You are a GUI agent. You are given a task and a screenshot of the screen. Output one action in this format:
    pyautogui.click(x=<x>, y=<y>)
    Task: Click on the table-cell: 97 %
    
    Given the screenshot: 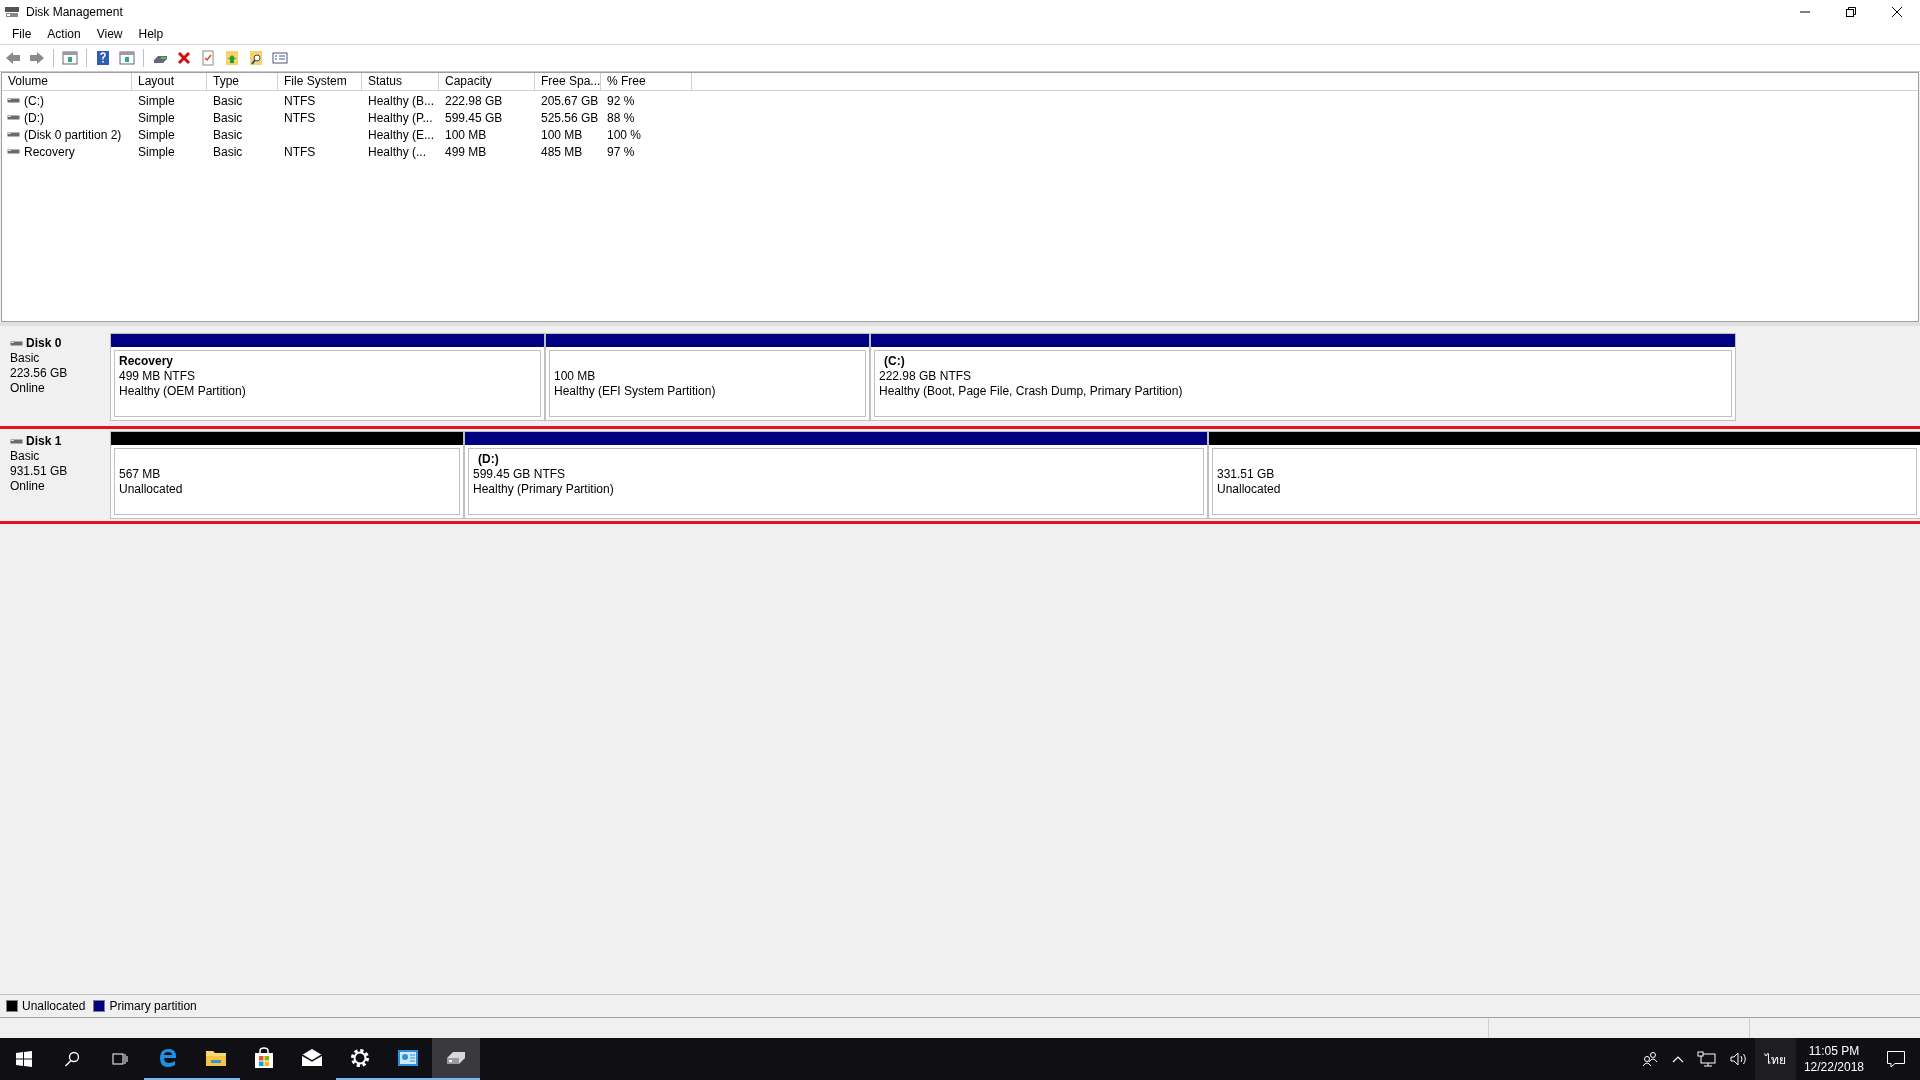 What is the action you would take?
    pyautogui.click(x=621, y=151)
    